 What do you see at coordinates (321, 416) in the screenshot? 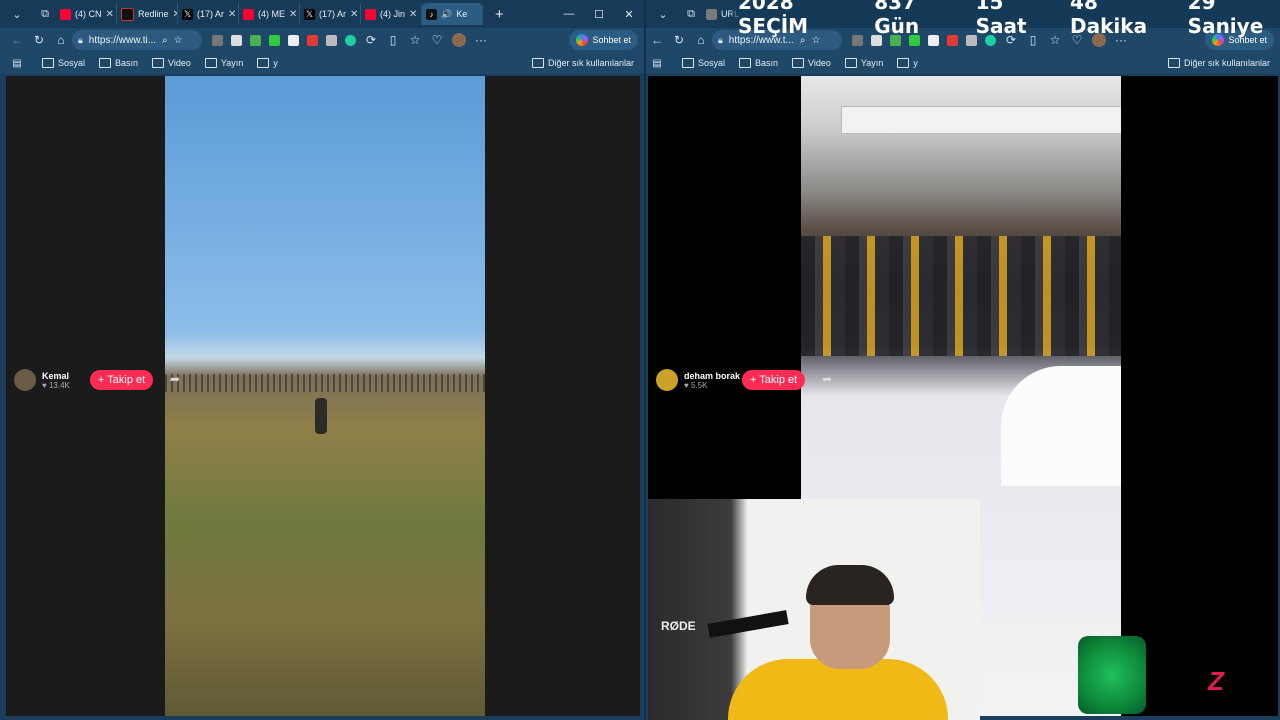
I see `walking-person` at bounding box center [321, 416].